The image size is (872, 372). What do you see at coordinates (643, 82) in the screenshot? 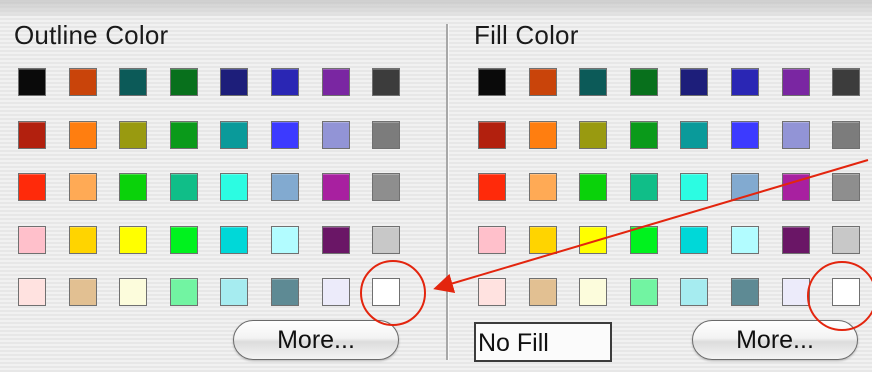
I see `fill-swatch-r1-c4` at bounding box center [643, 82].